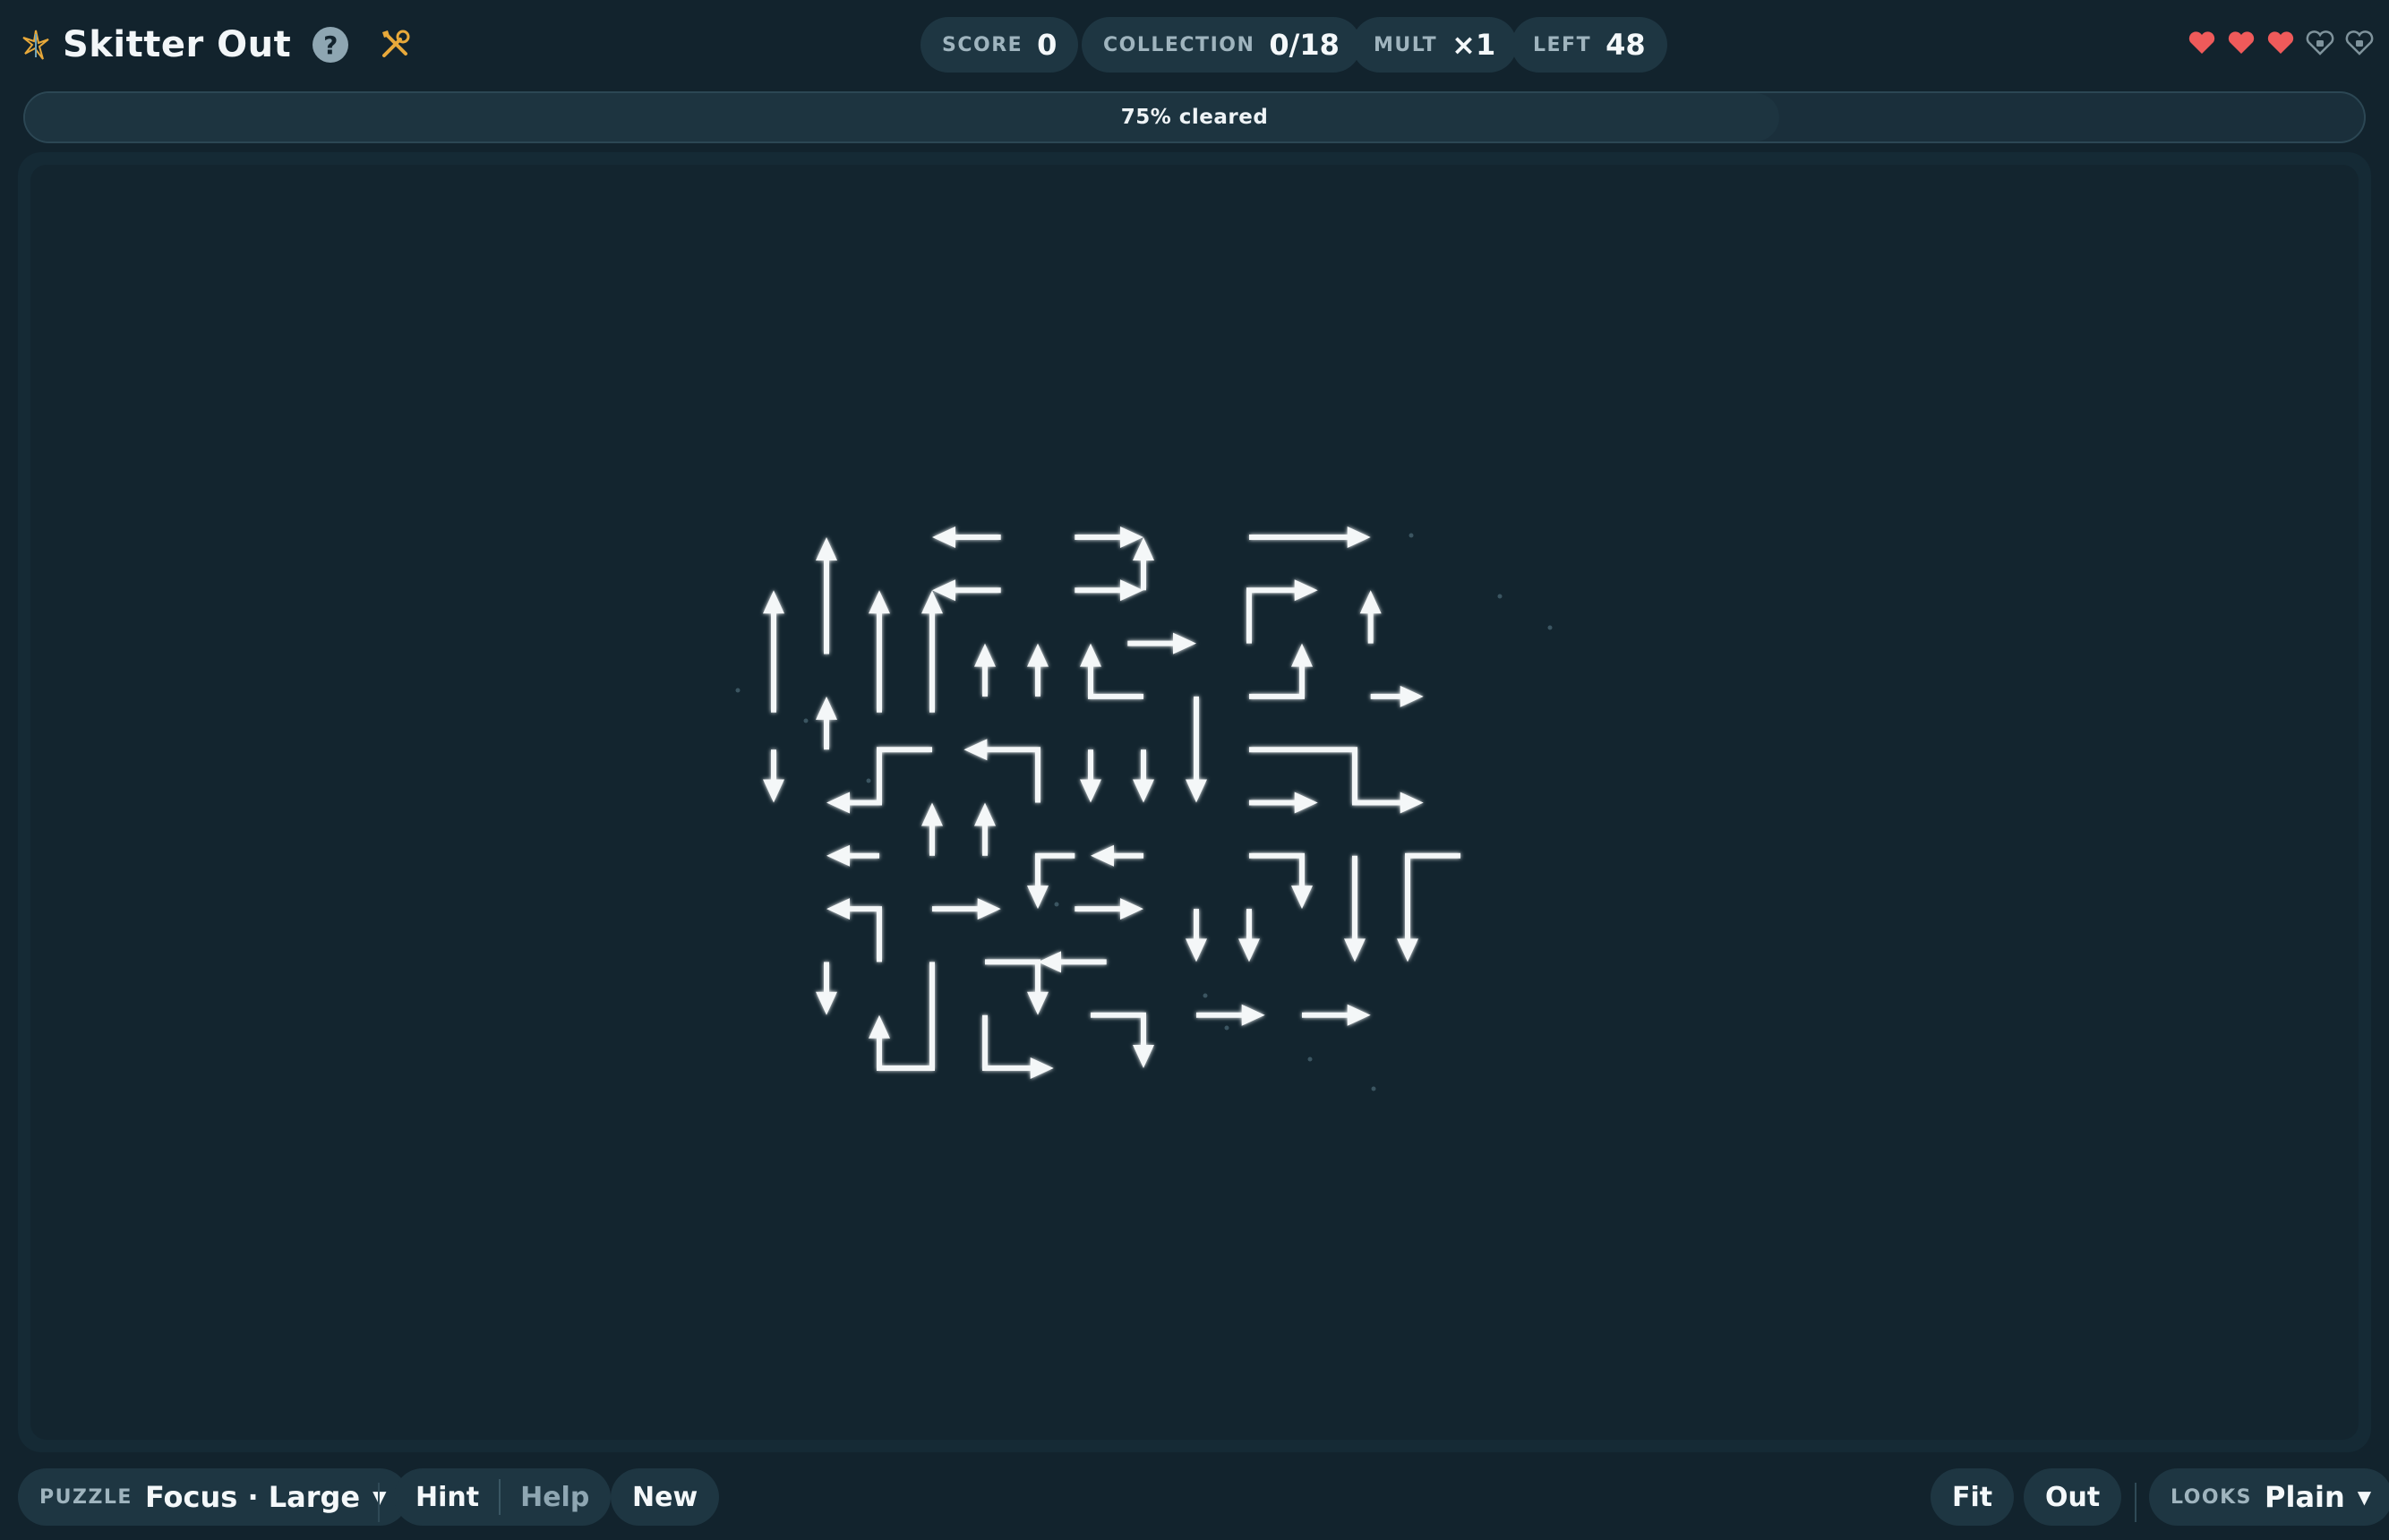  I want to click on out-button: Out, so click(2073, 1497).